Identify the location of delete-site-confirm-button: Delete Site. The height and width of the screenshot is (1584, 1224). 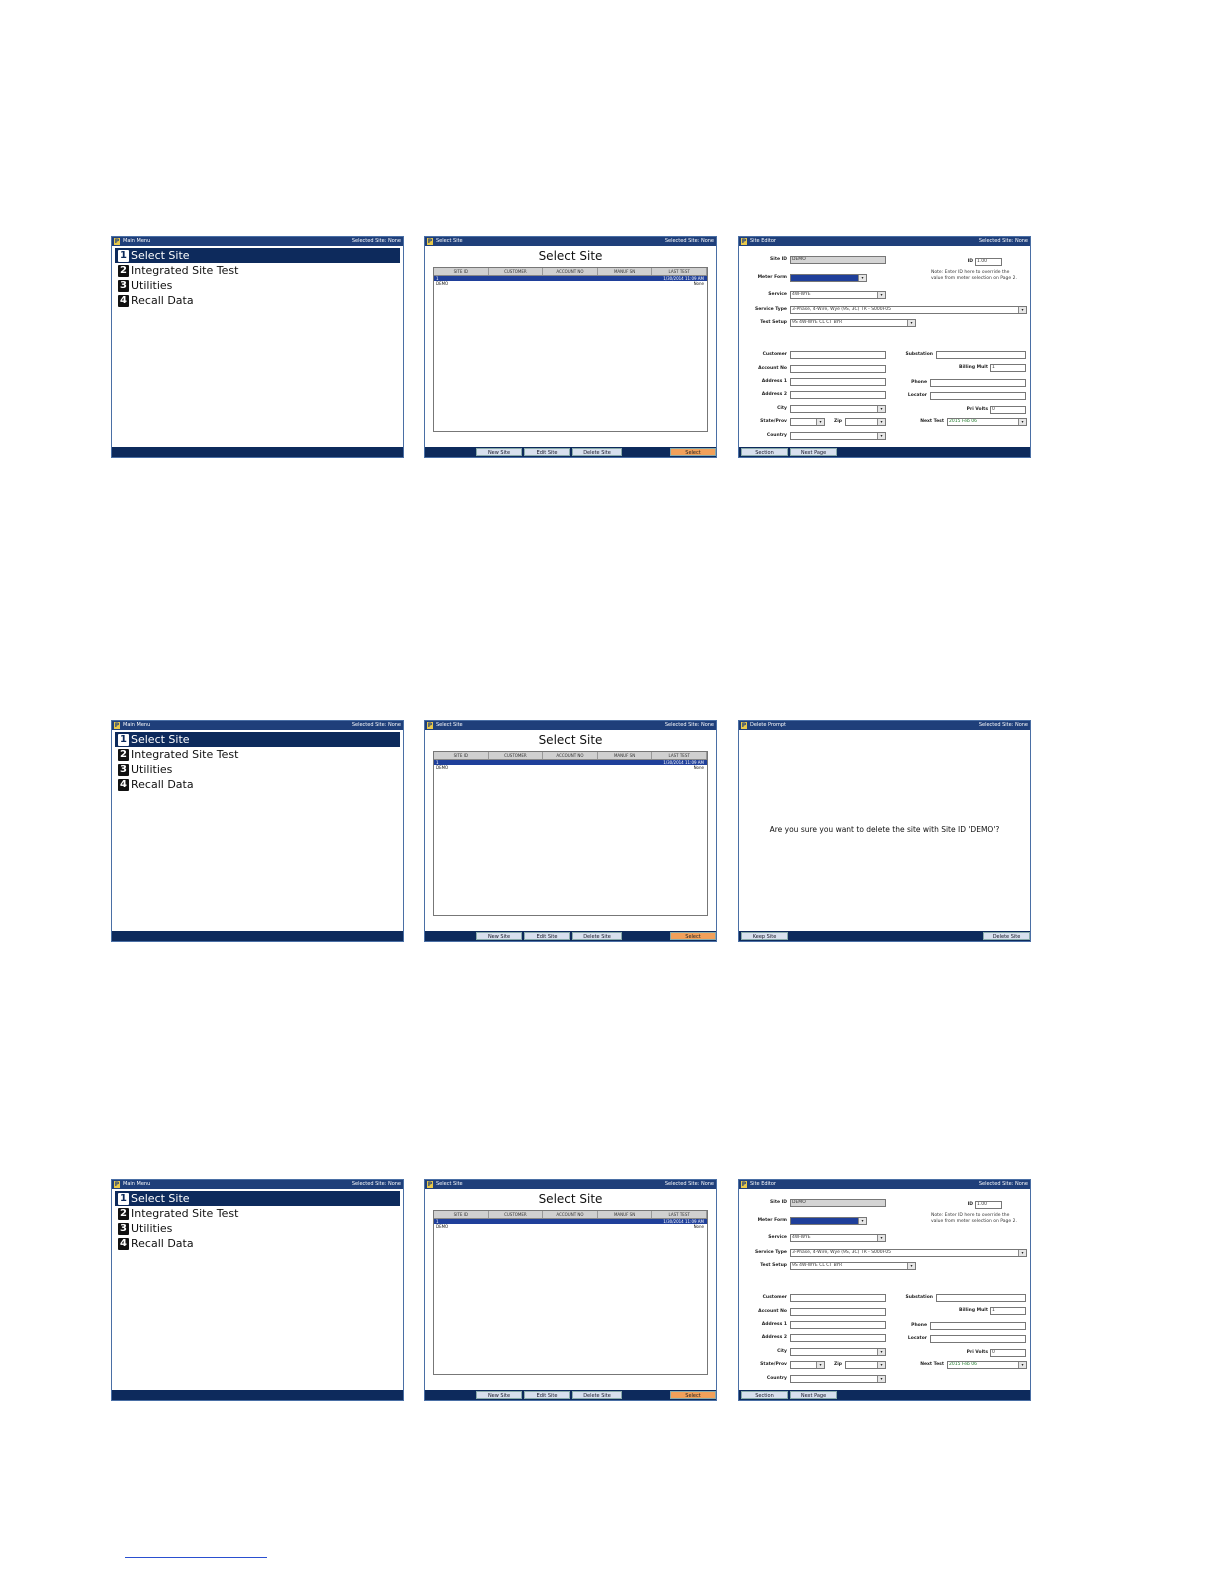
(1006, 936).